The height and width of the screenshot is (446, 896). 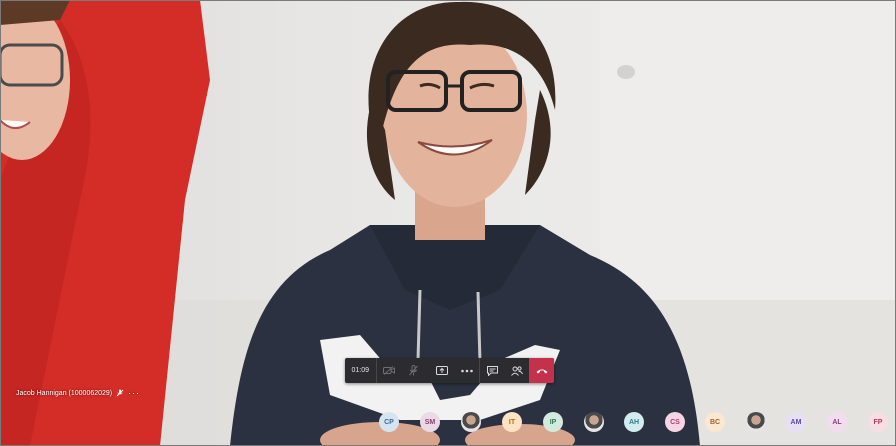 I want to click on roster-avatar-initials: IP, so click(x=553, y=422).